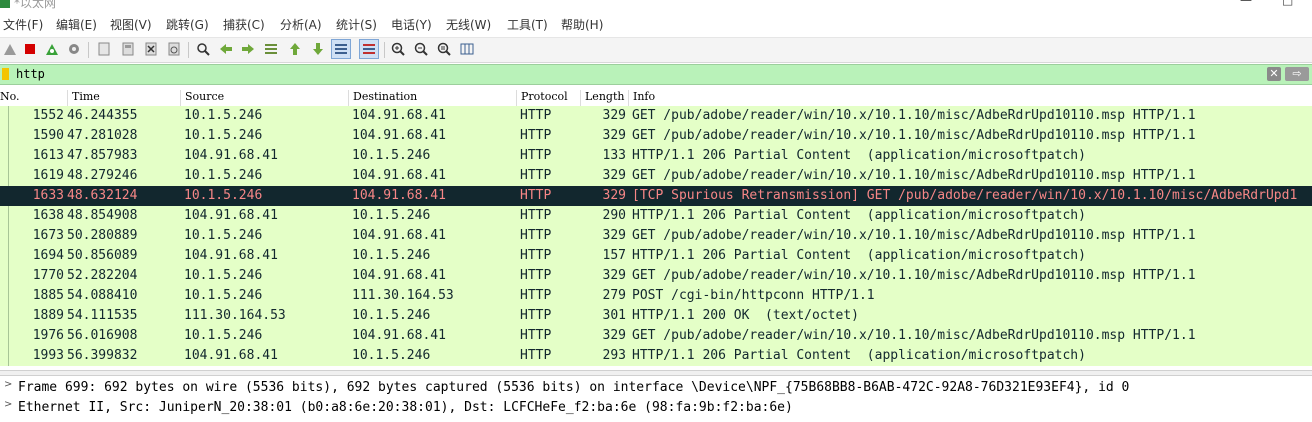 The image size is (1312, 422). I want to click on resize-columns-icon, so click(467, 49).